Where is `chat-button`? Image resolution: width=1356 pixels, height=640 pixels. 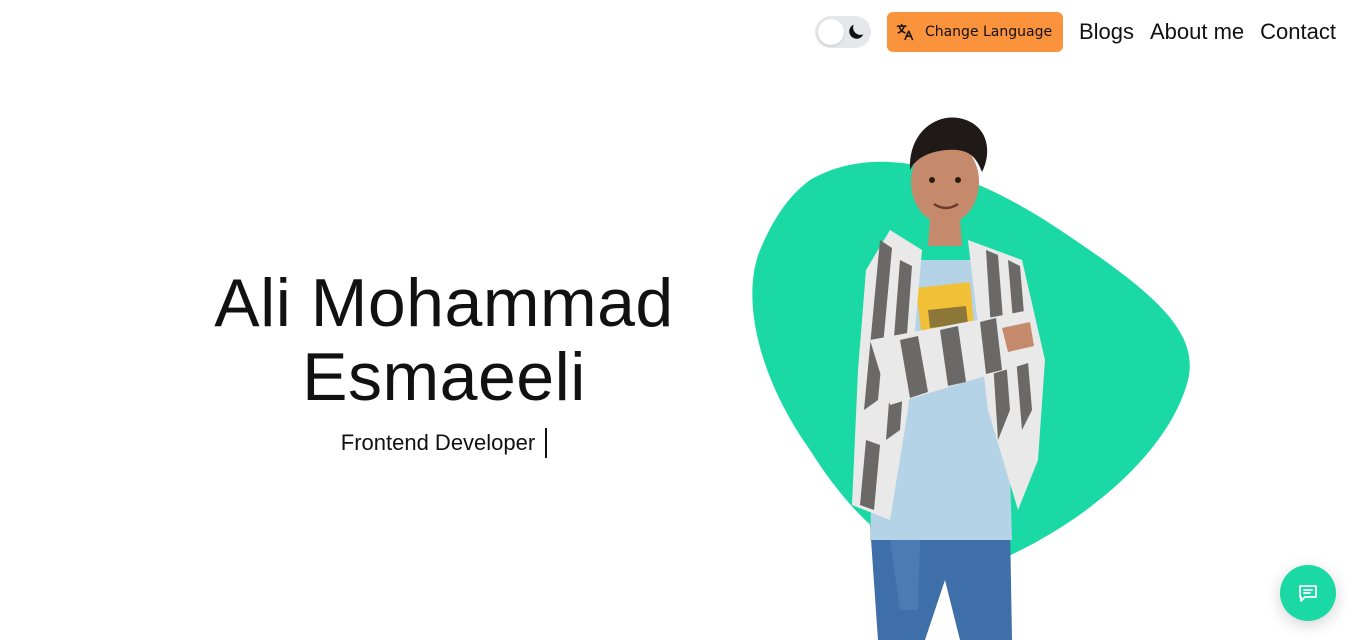
chat-button is located at coordinates (1308, 593).